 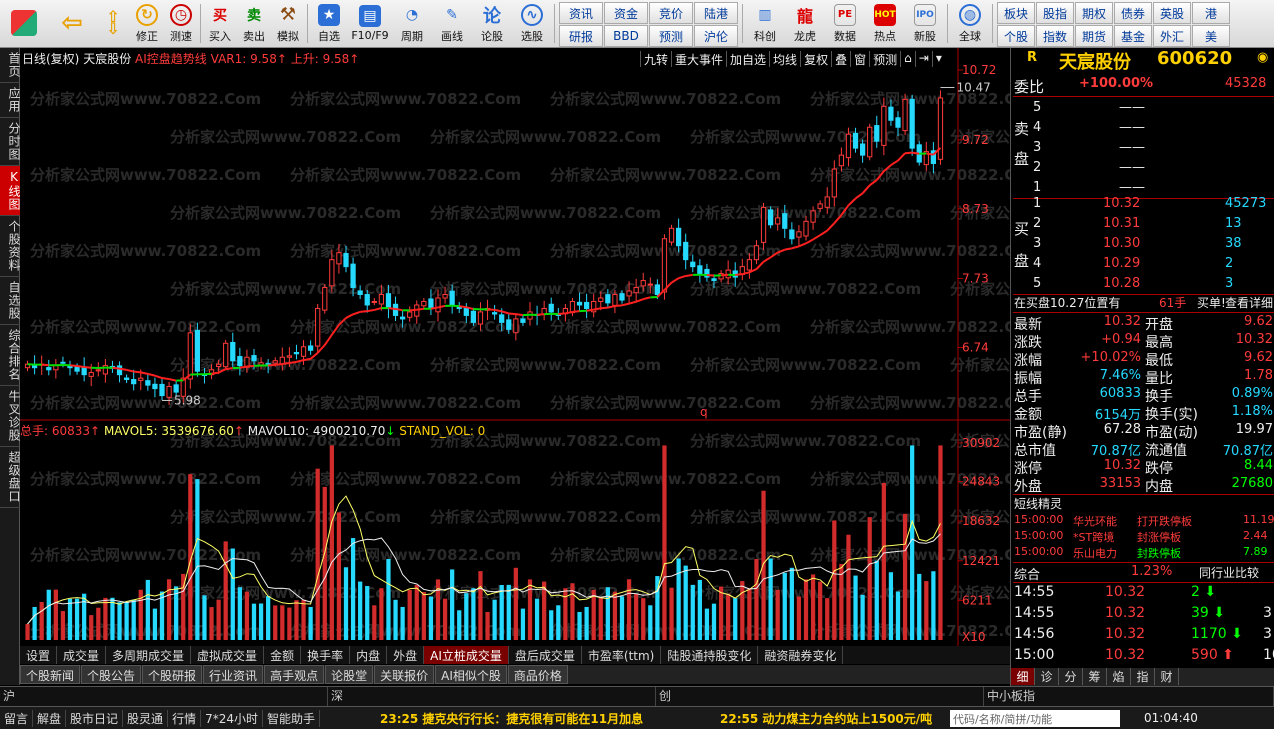 What do you see at coordinates (10, 191) in the screenshot?
I see `sidebar-tab-kline: K线图` at bounding box center [10, 191].